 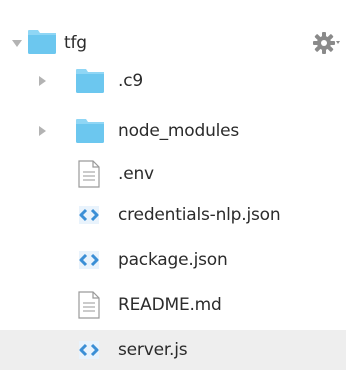 I want to click on tree-root-label: tfg, so click(x=75, y=43).